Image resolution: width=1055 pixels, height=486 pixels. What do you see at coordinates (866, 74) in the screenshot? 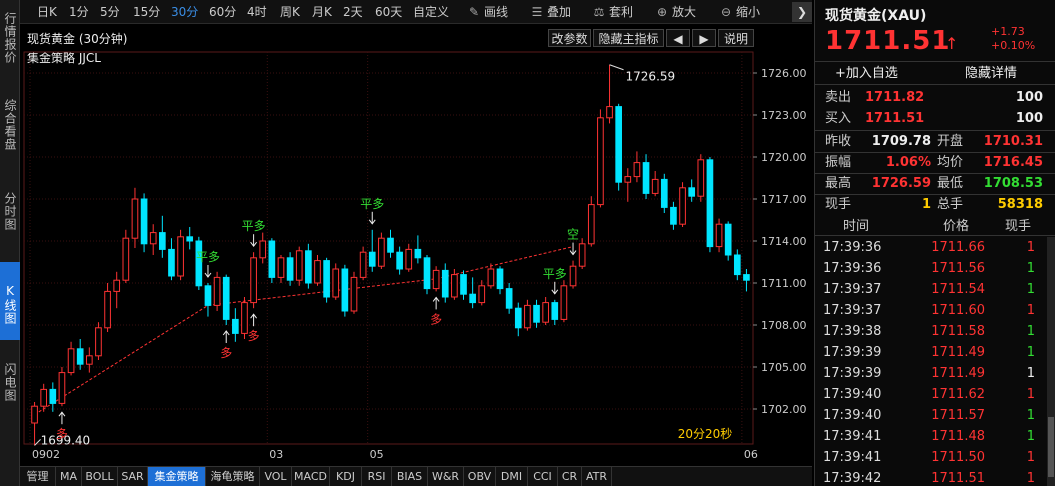
I see `add-watchlist-button: +加入自选` at bounding box center [866, 74].